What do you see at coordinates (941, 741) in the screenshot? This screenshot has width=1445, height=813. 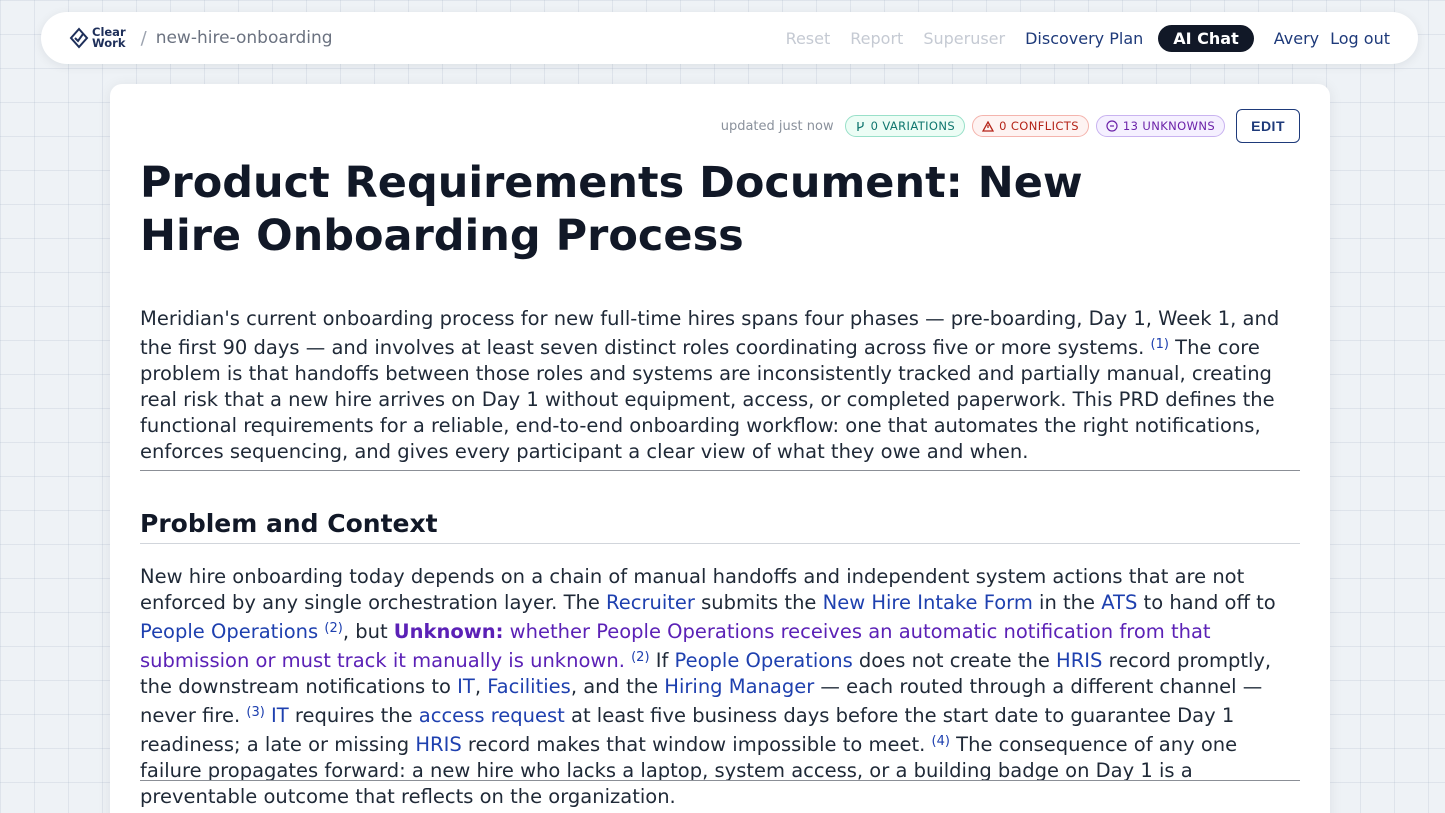 I see `citation-4: (4)` at bounding box center [941, 741].